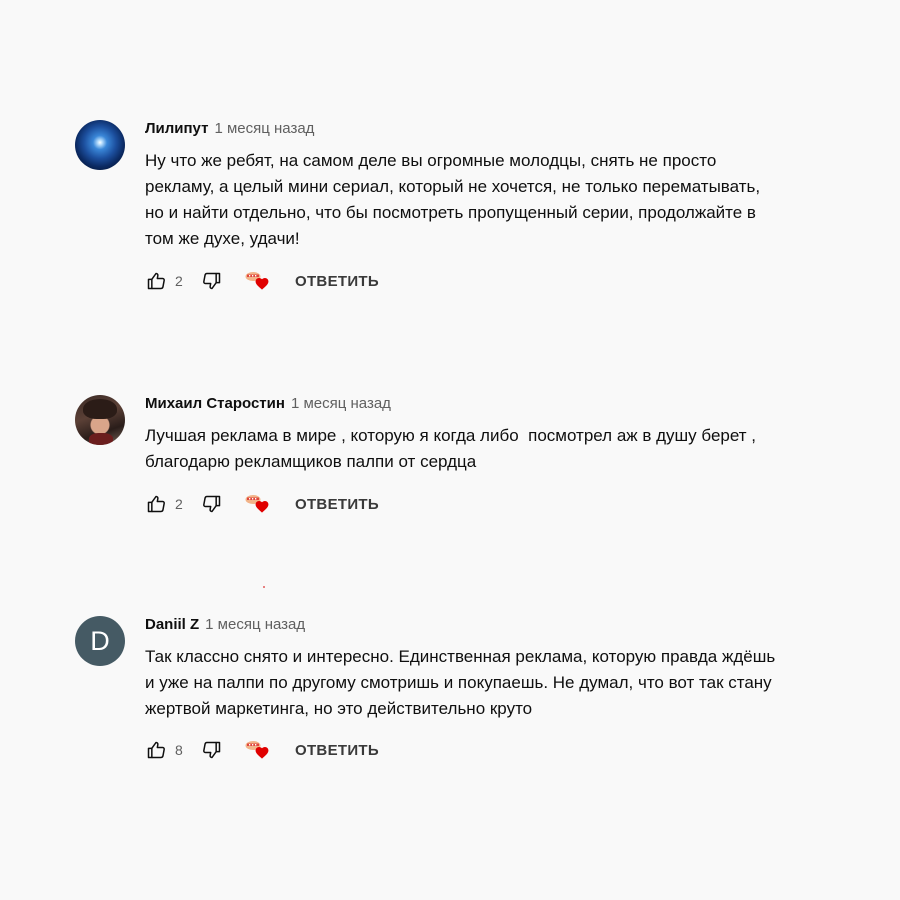  What do you see at coordinates (176, 128) in the screenshot?
I see `comment-author: Лилипут` at bounding box center [176, 128].